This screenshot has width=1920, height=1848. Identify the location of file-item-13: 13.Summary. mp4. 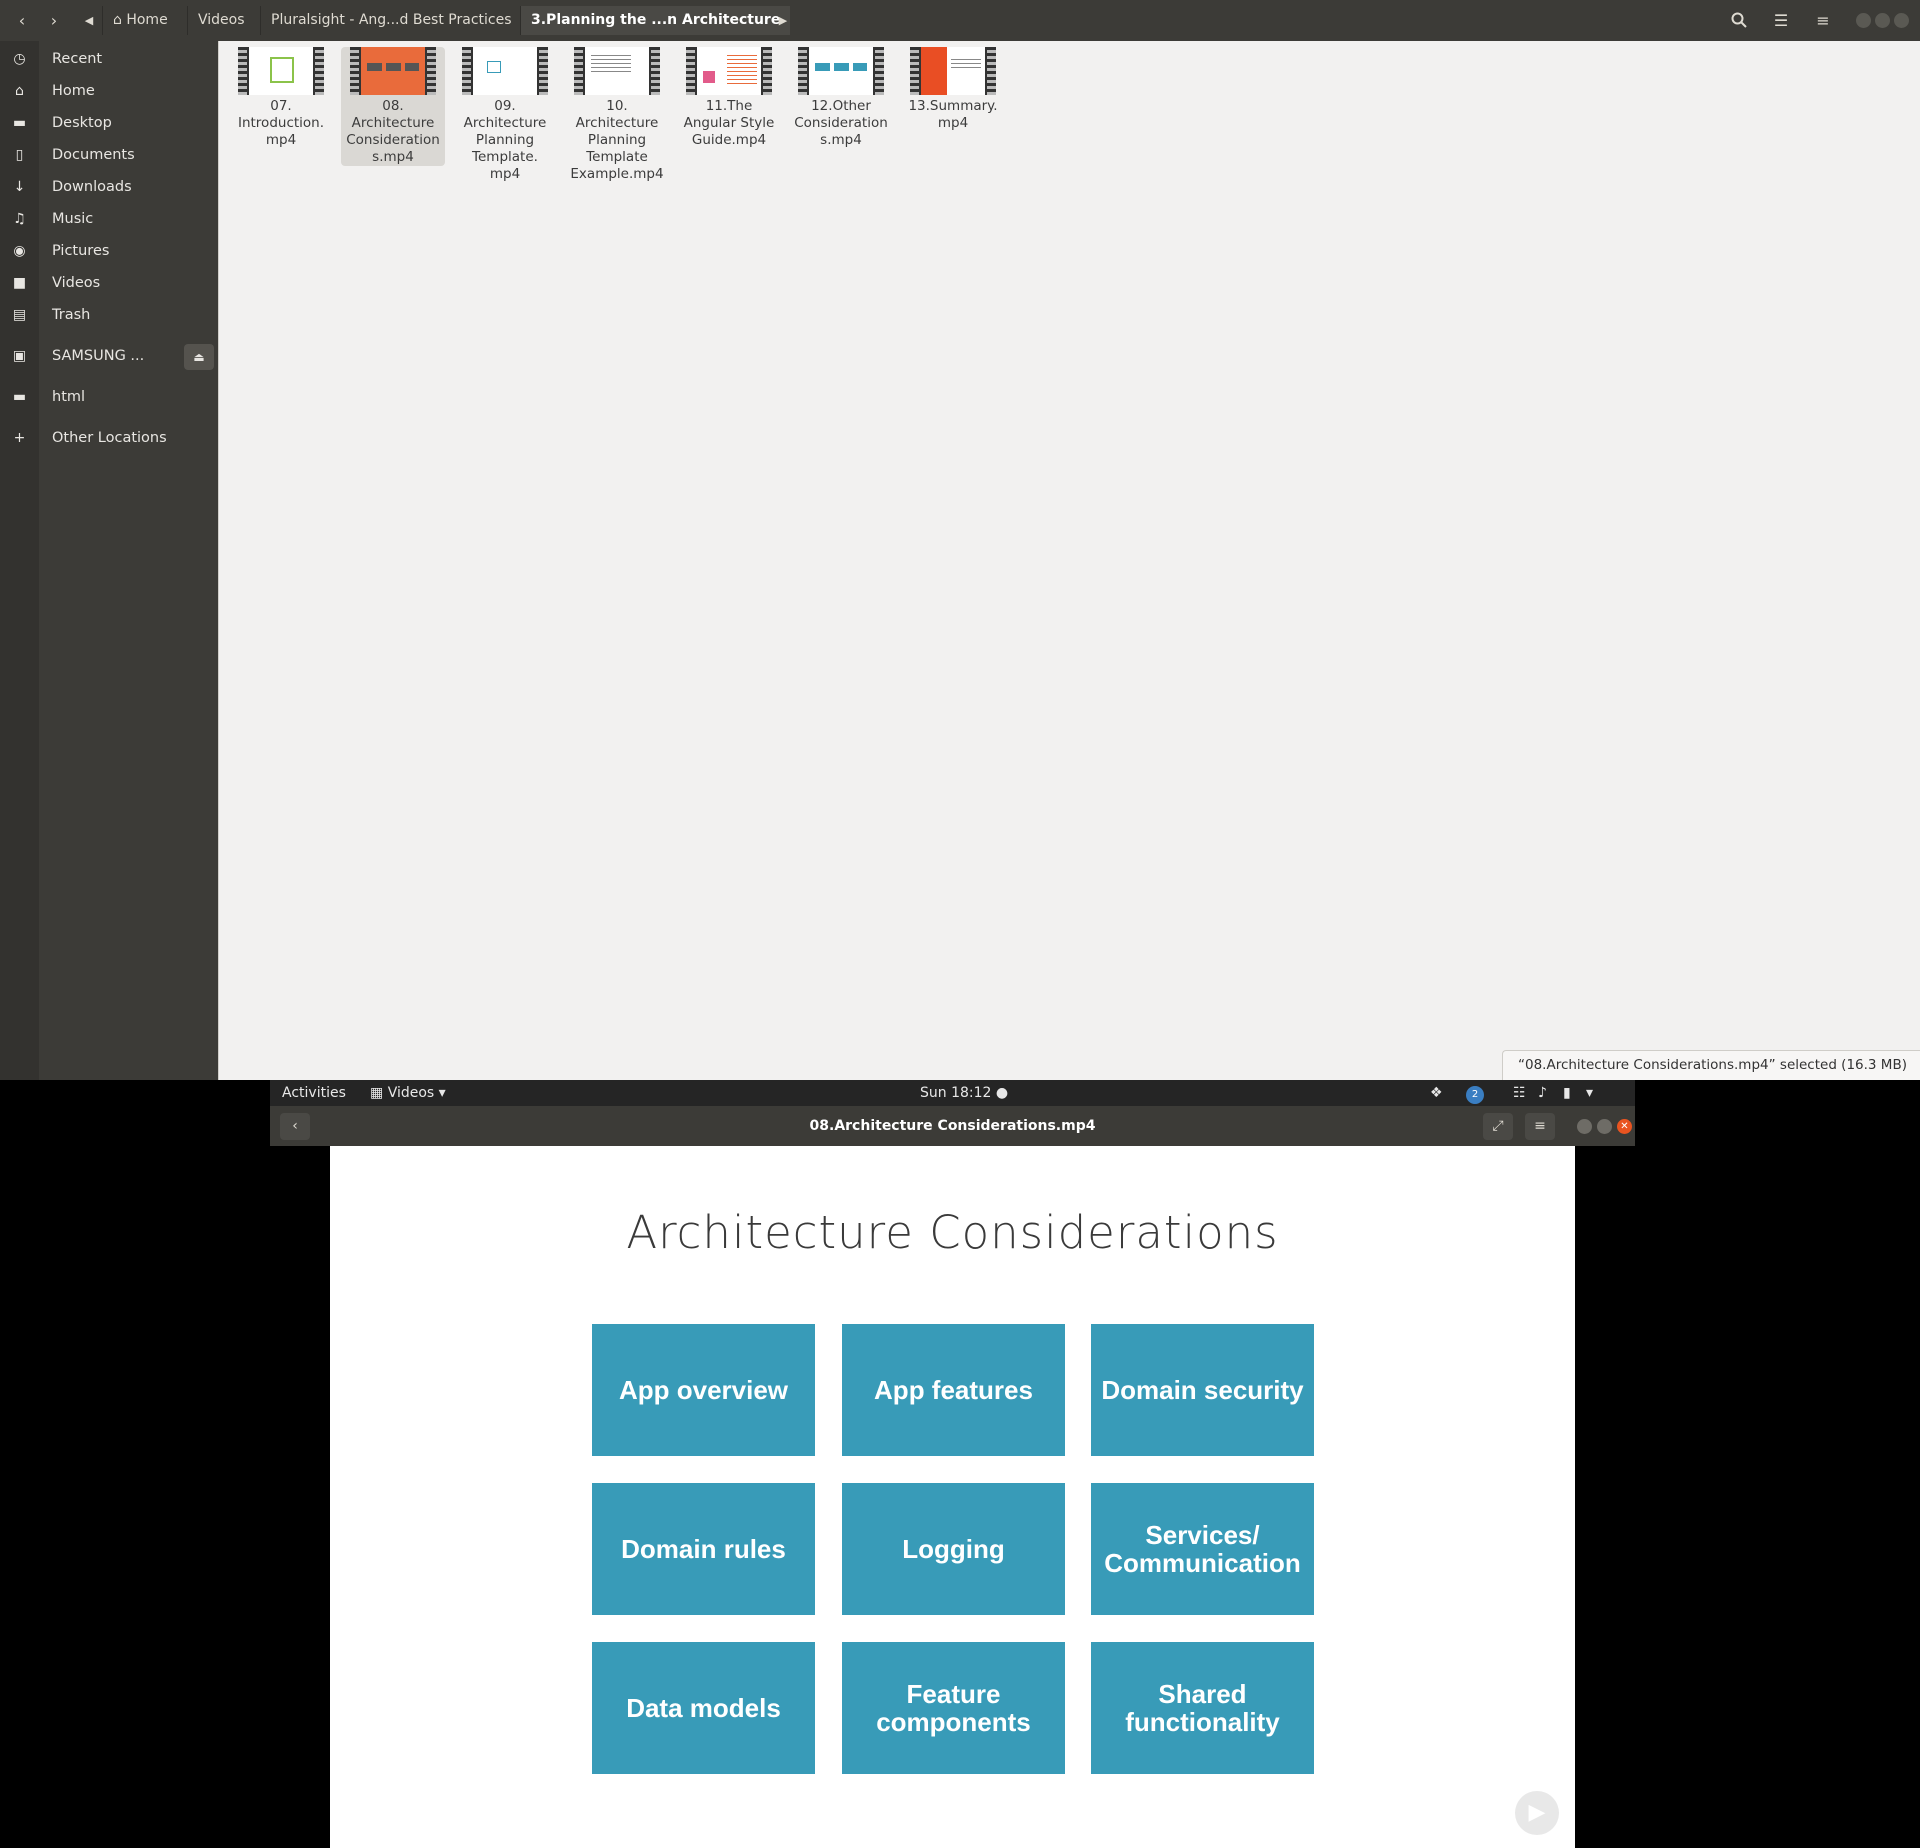
(953, 89).